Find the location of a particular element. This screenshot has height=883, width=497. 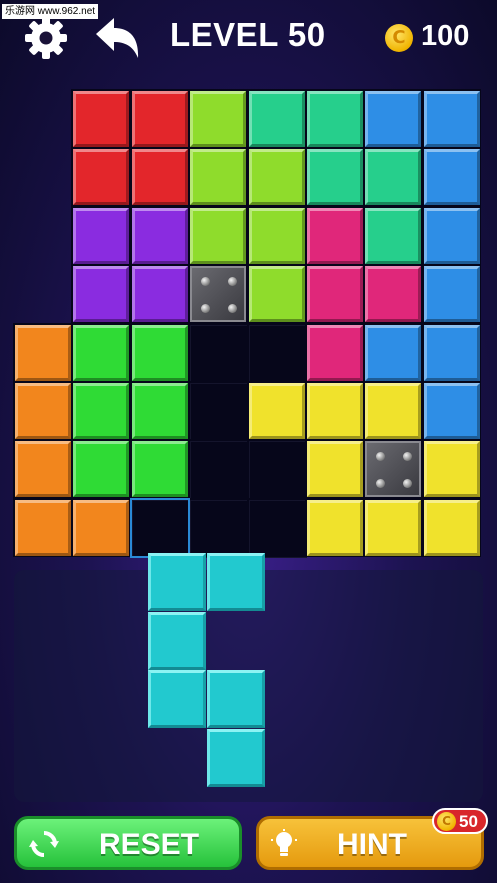

level-title: LEVEL 50 is located at coordinates (248, 34).